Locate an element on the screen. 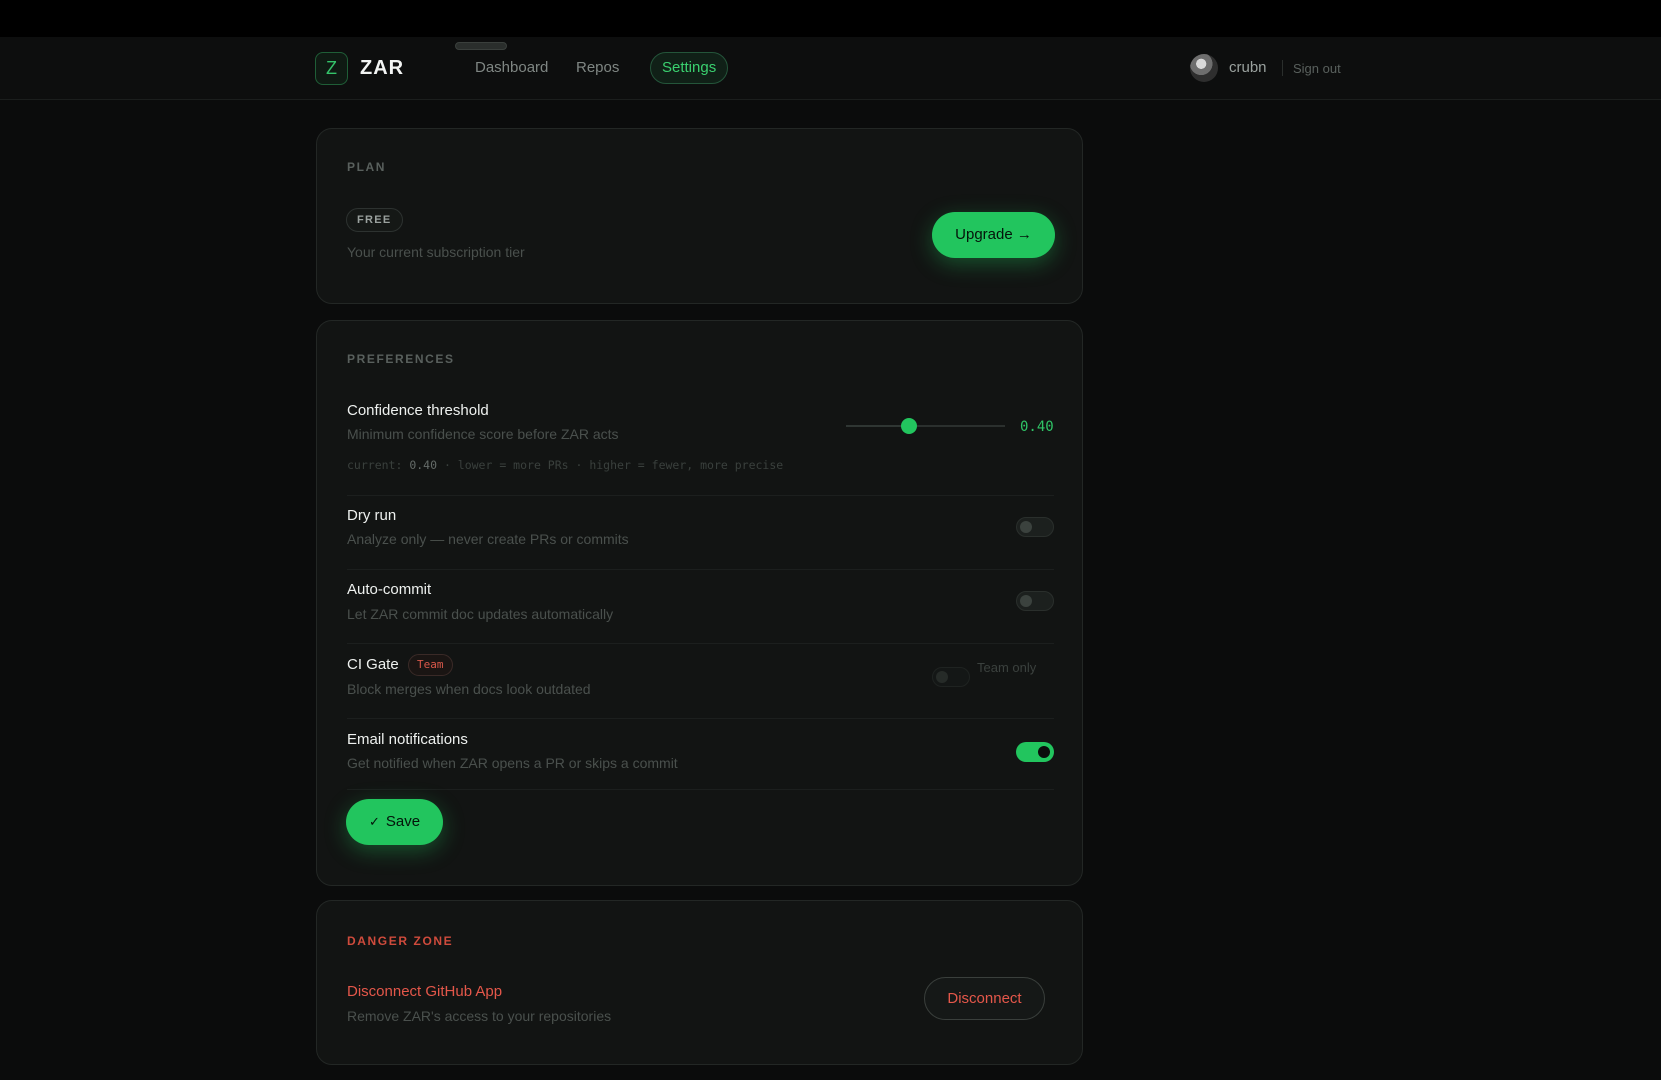 Image resolution: width=1661 pixels, height=1080 pixels. nav-dashboard: Dashboard is located at coordinates (511, 68).